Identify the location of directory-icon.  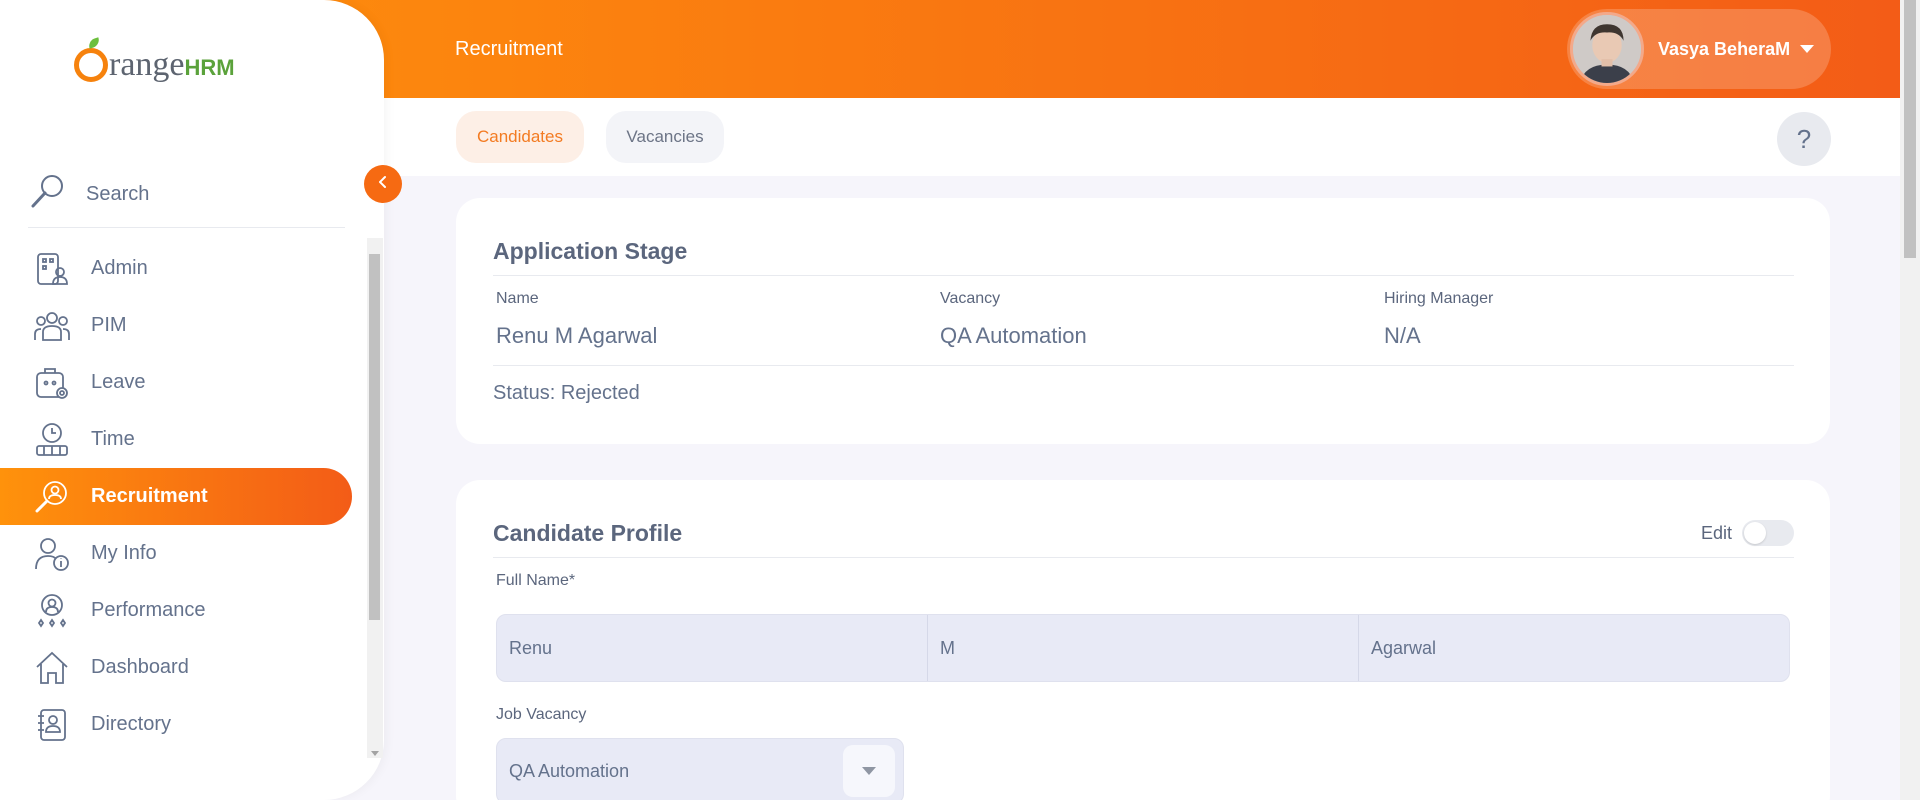
(52, 725).